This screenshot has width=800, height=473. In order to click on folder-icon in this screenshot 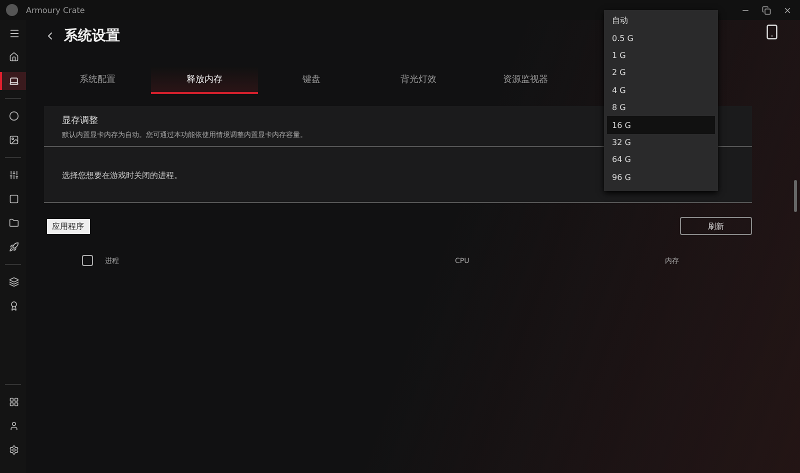, I will do `click(14, 223)`.